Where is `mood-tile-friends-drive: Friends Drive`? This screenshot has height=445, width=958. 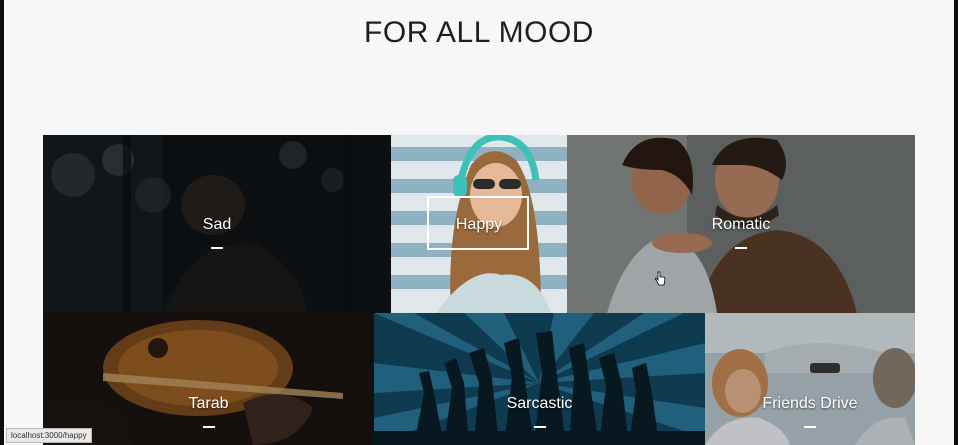
mood-tile-friends-drive: Friends Drive is located at coordinates (810, 379).